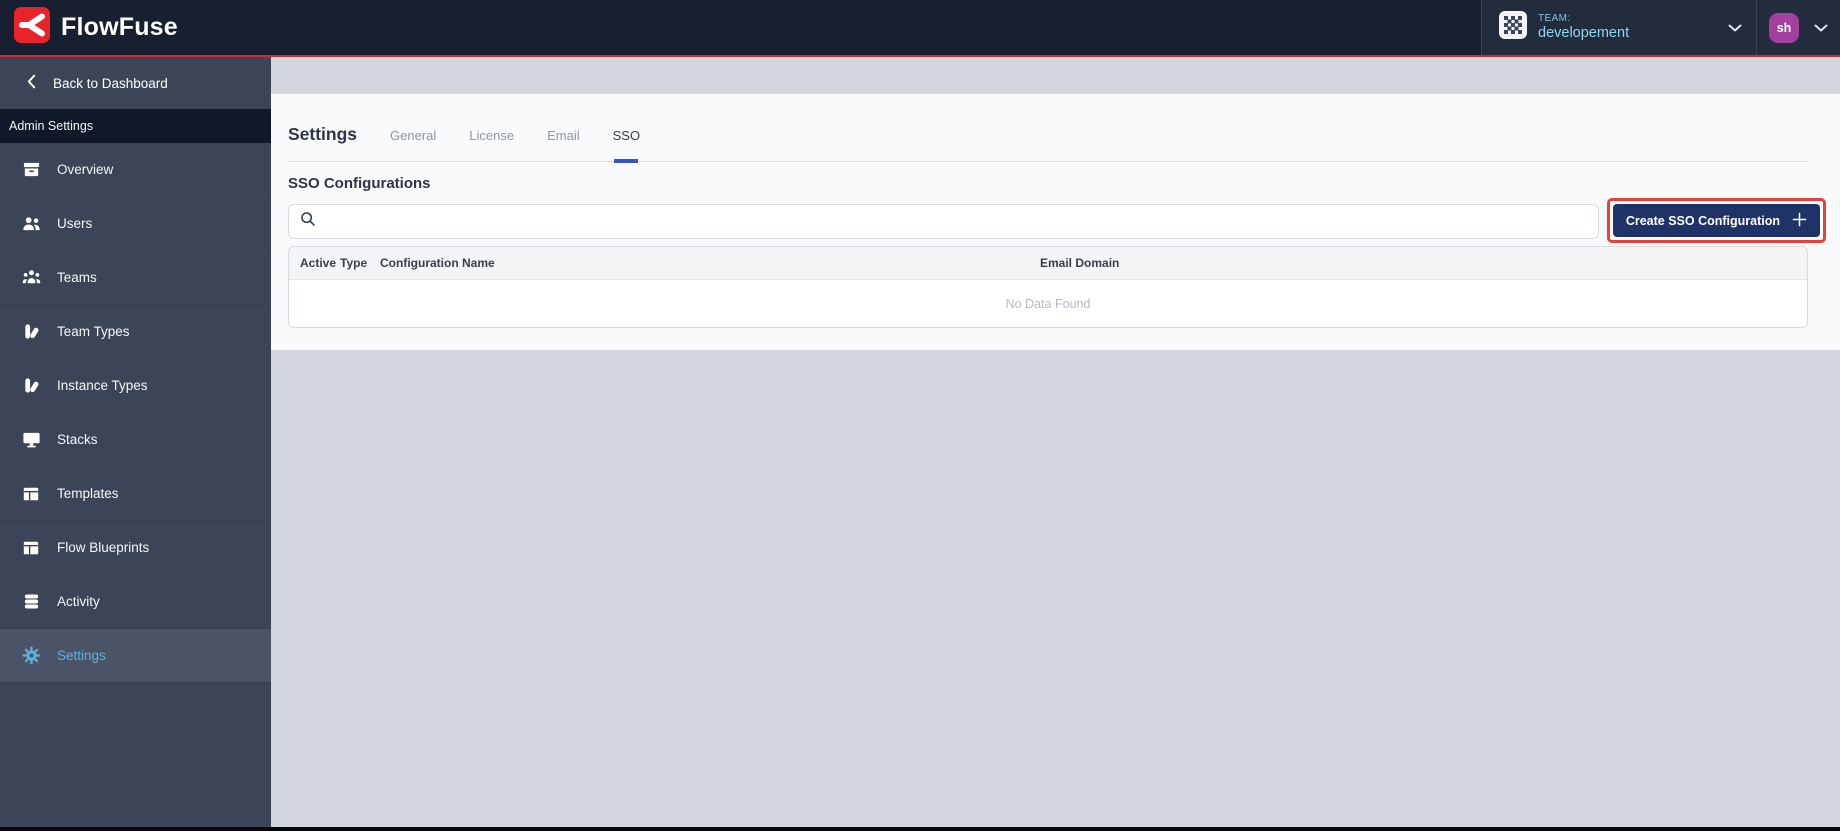  I want to click on sidebar-item-stacks: Stacks, so click(135, 440).